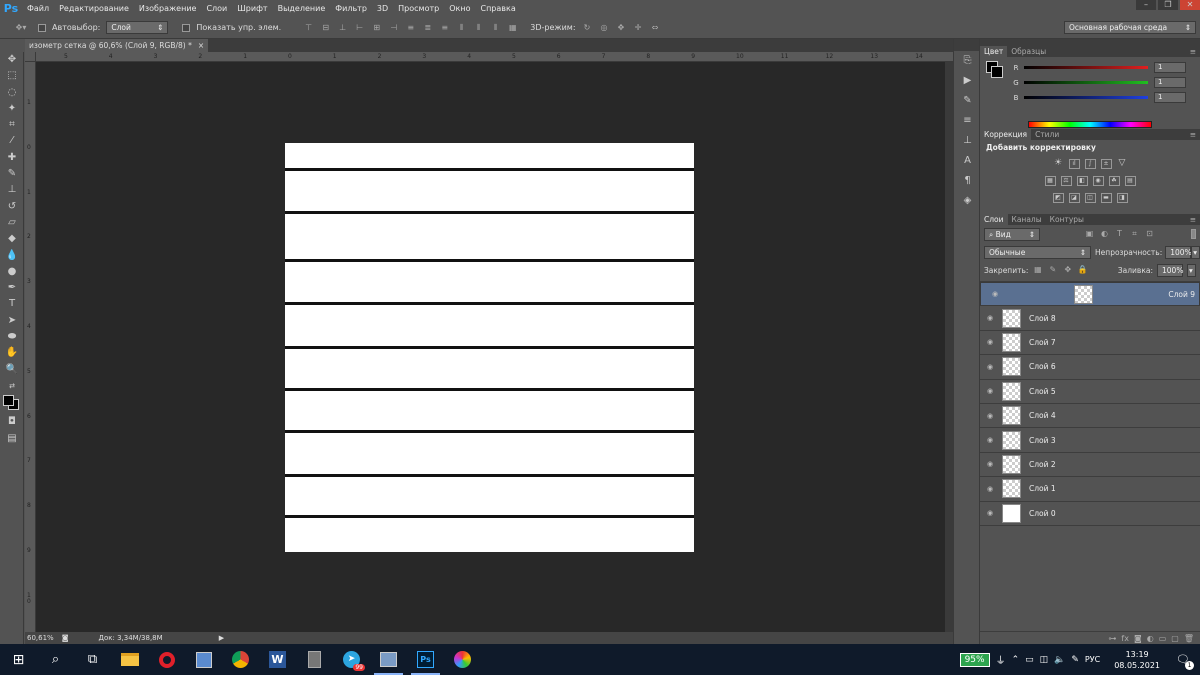 This screenshot has height=675, width=1200. Describe the element at coordinates (201, 45) in the screenshot. I see `close-tab-icon: ×` at that location.